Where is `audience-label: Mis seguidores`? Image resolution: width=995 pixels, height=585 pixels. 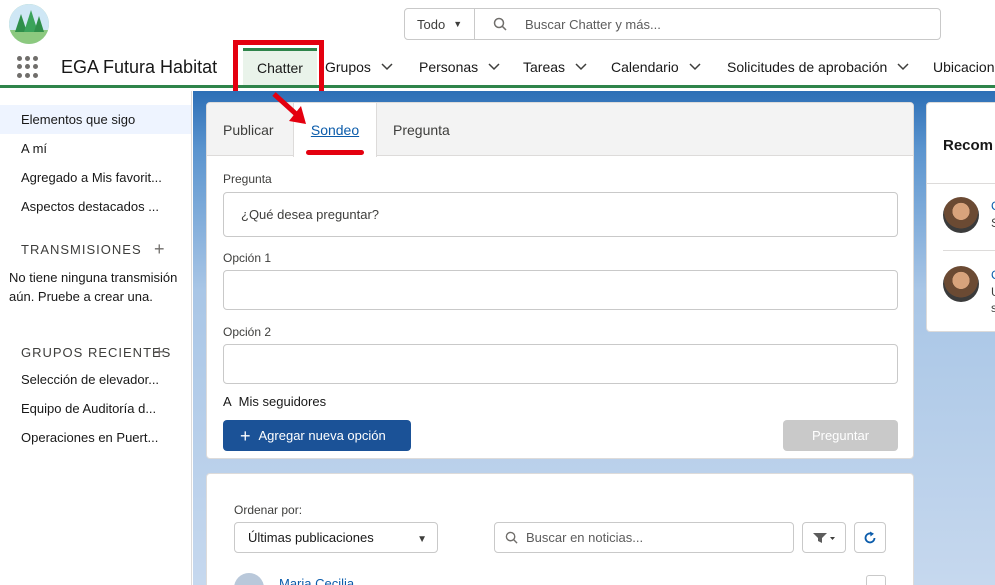 audience-label: Mis seguidores is located at coordinates (282, 401).